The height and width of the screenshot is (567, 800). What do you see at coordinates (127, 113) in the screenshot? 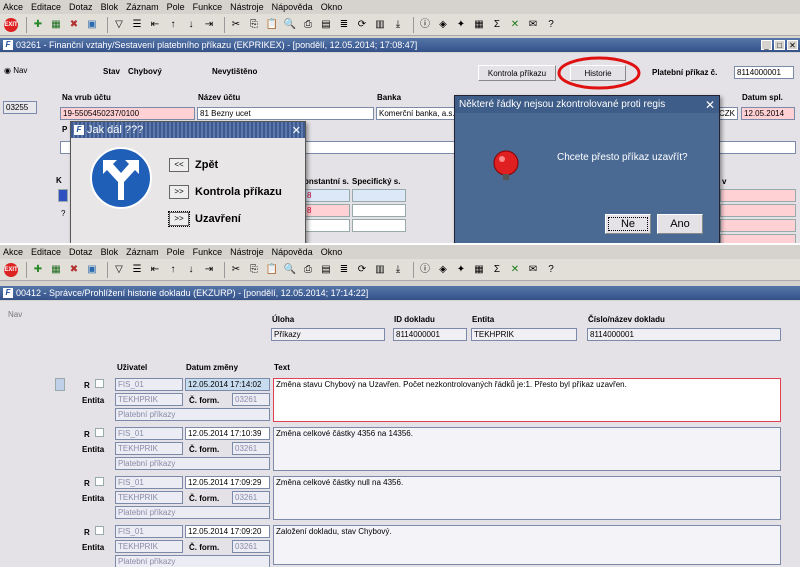
I see `na-vrub-field: 19-5505450237/0100` at bounding box center [127, 113].